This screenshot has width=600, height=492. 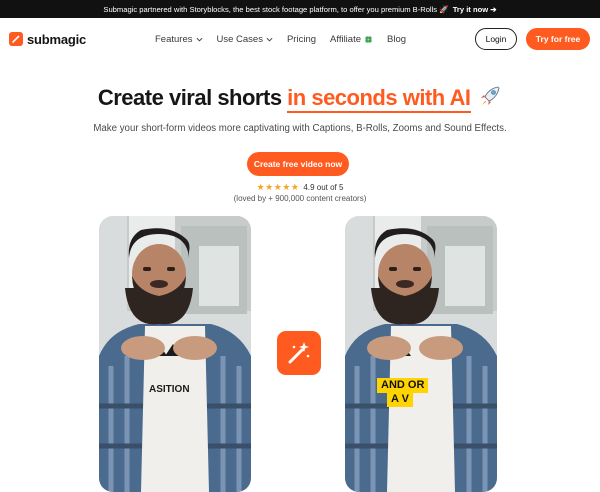 I want to click on clover-icon, so click(x=368, y=39).